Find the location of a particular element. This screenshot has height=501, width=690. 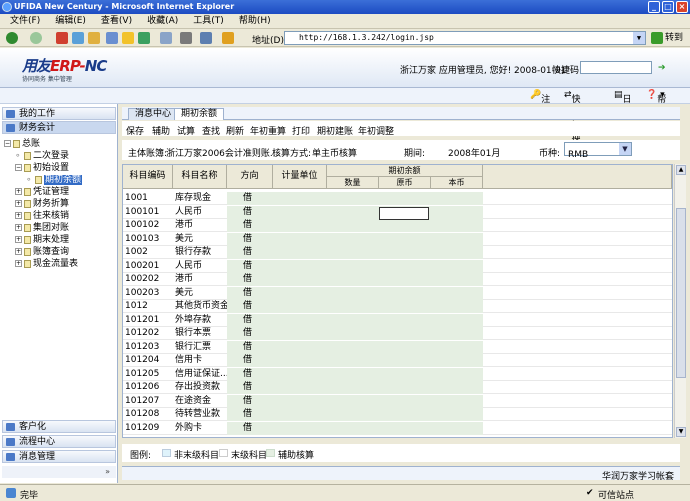

media-icon is located at coordinates (144, 38).